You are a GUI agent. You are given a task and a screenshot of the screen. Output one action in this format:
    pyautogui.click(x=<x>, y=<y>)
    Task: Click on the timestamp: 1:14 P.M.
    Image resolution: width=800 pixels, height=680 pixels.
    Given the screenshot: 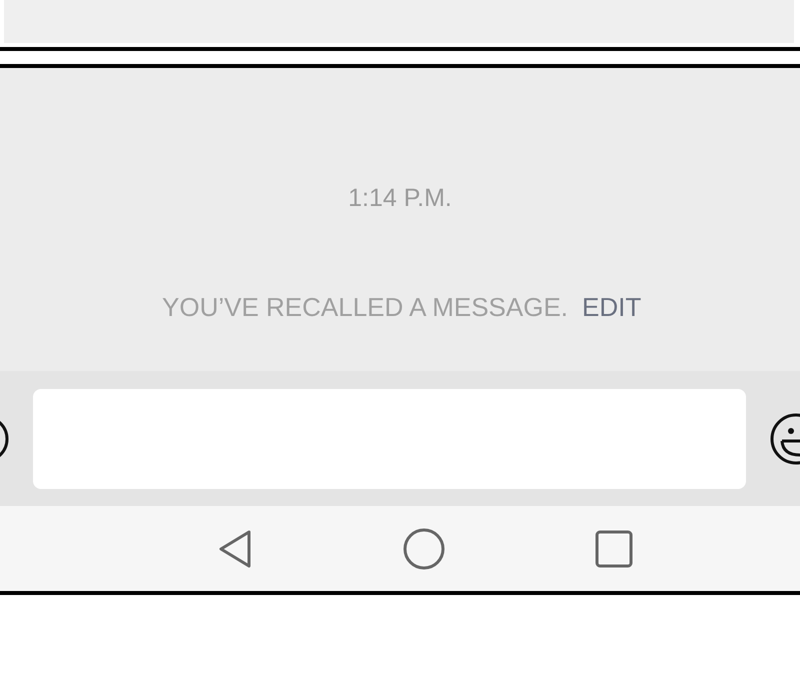 What is the action you would take?
    pyautogui.click(x=400, y=198)
    